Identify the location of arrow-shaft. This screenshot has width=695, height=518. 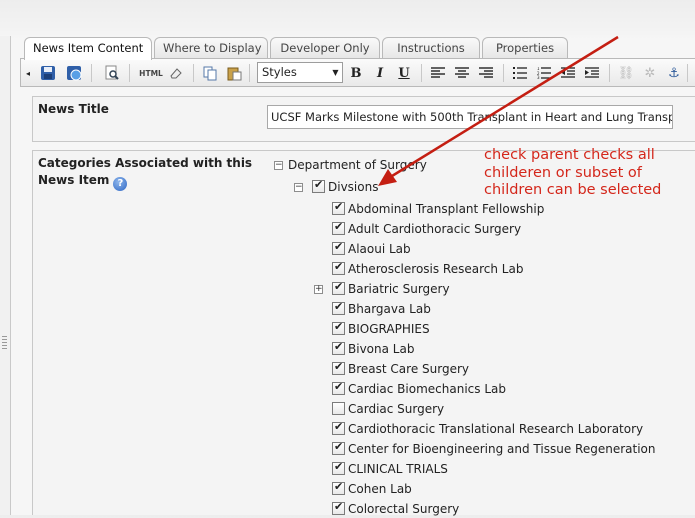
(505, 106).